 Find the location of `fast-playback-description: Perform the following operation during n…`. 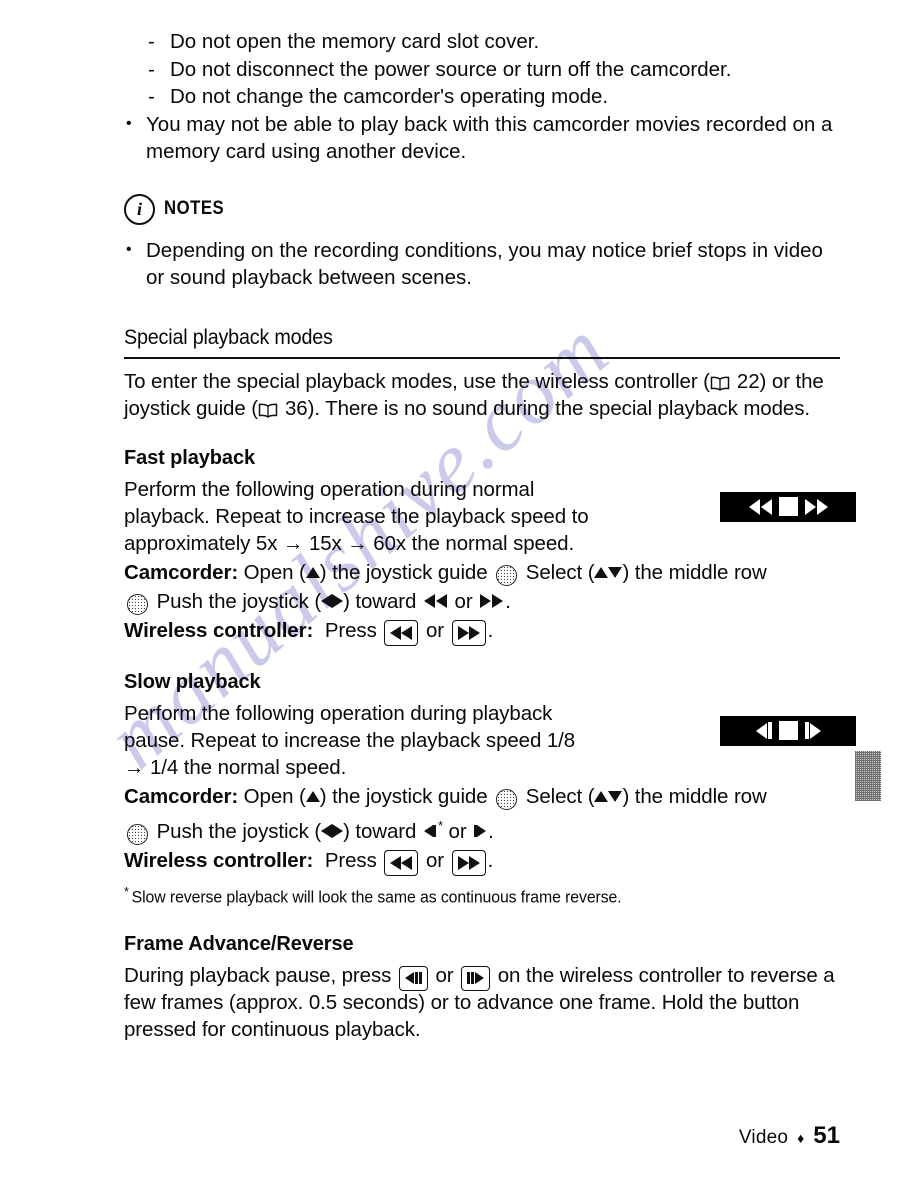

fast-playback-description: Perform the following operation during n… is located at coordinates (356, 516).